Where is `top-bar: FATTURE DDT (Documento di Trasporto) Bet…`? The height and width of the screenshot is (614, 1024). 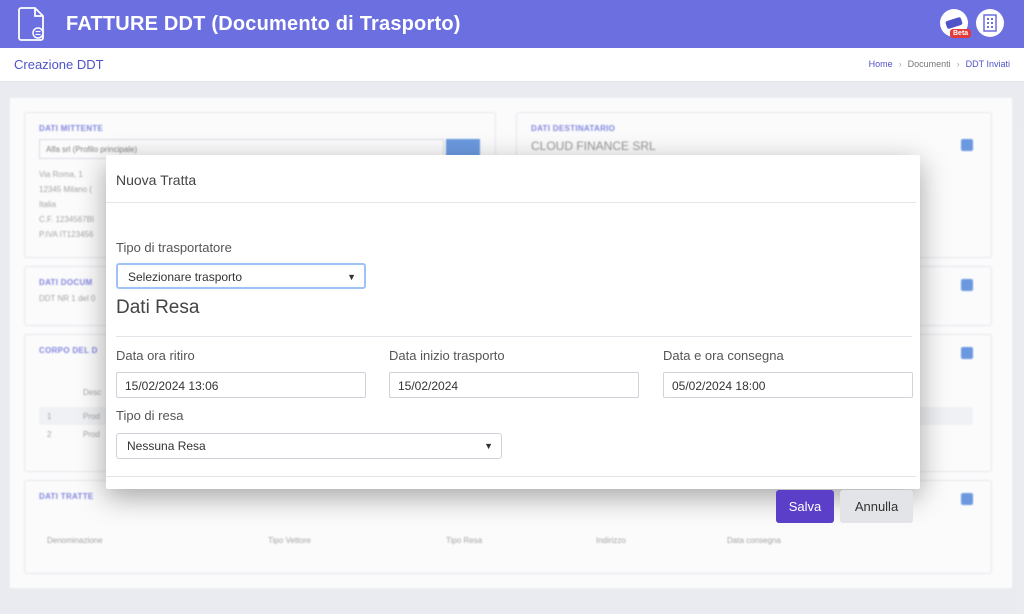 top-bar: FATTURE DDT (Documento di Trasporto) Bet… is located at coordinates (512, 24).